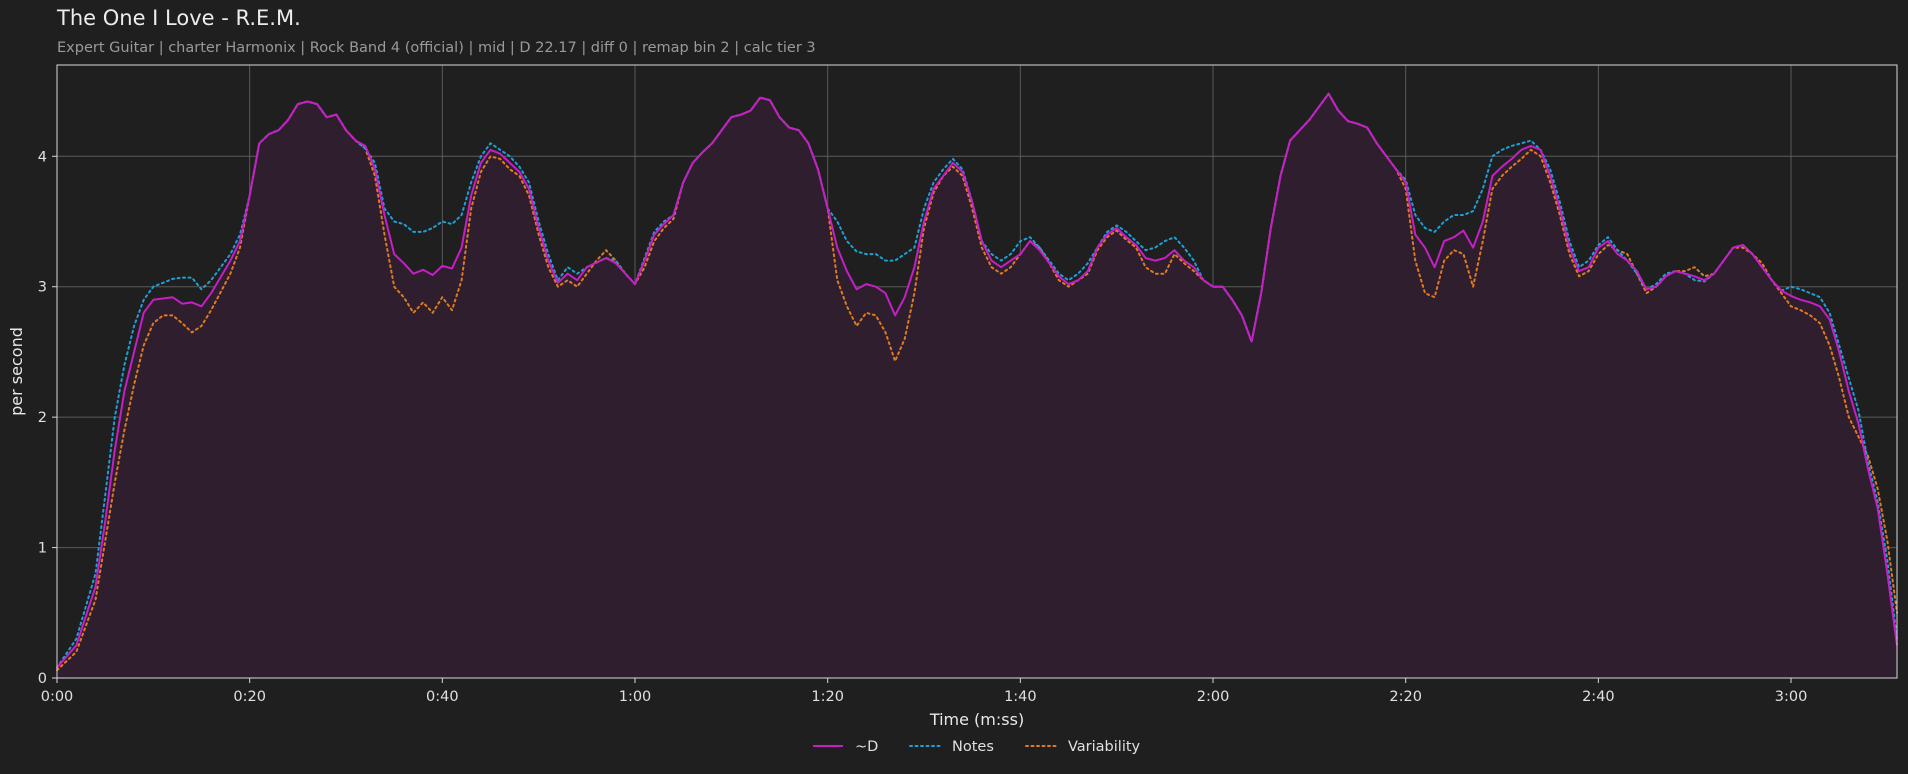  I want to click on x-tick-label: 0:20, so click(249, 697).